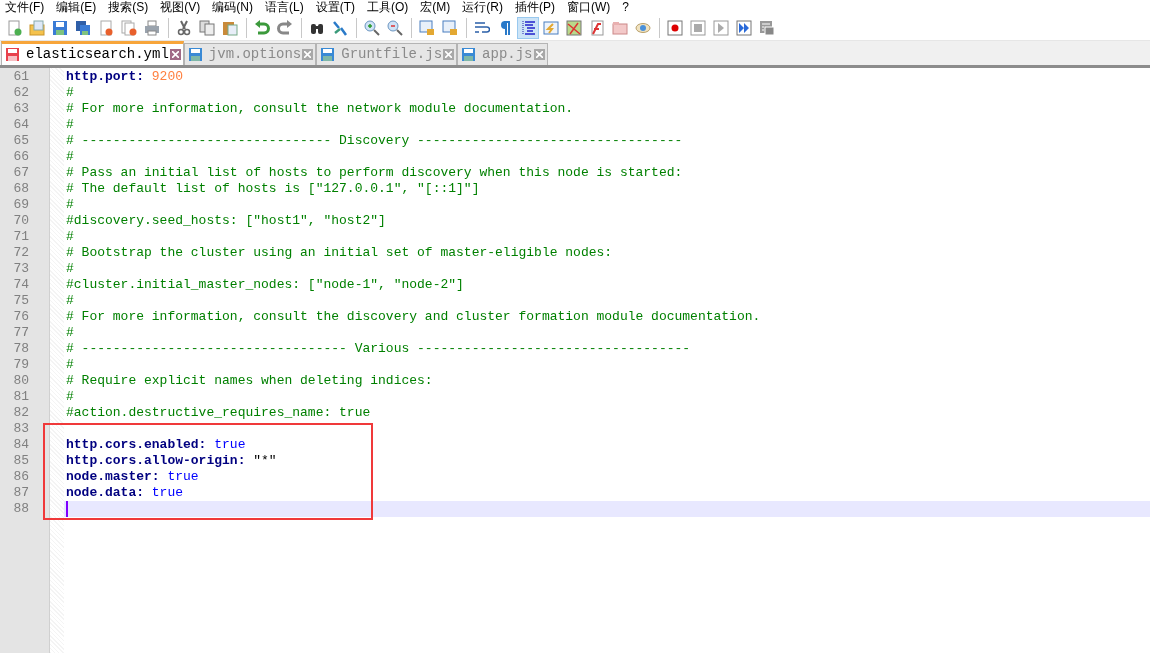 Image resolution: width=1150 pixels, height=653 pixels. I want to click on code-text: # -------------------------------- Discovery ----------------------------------, so click(374, 141).